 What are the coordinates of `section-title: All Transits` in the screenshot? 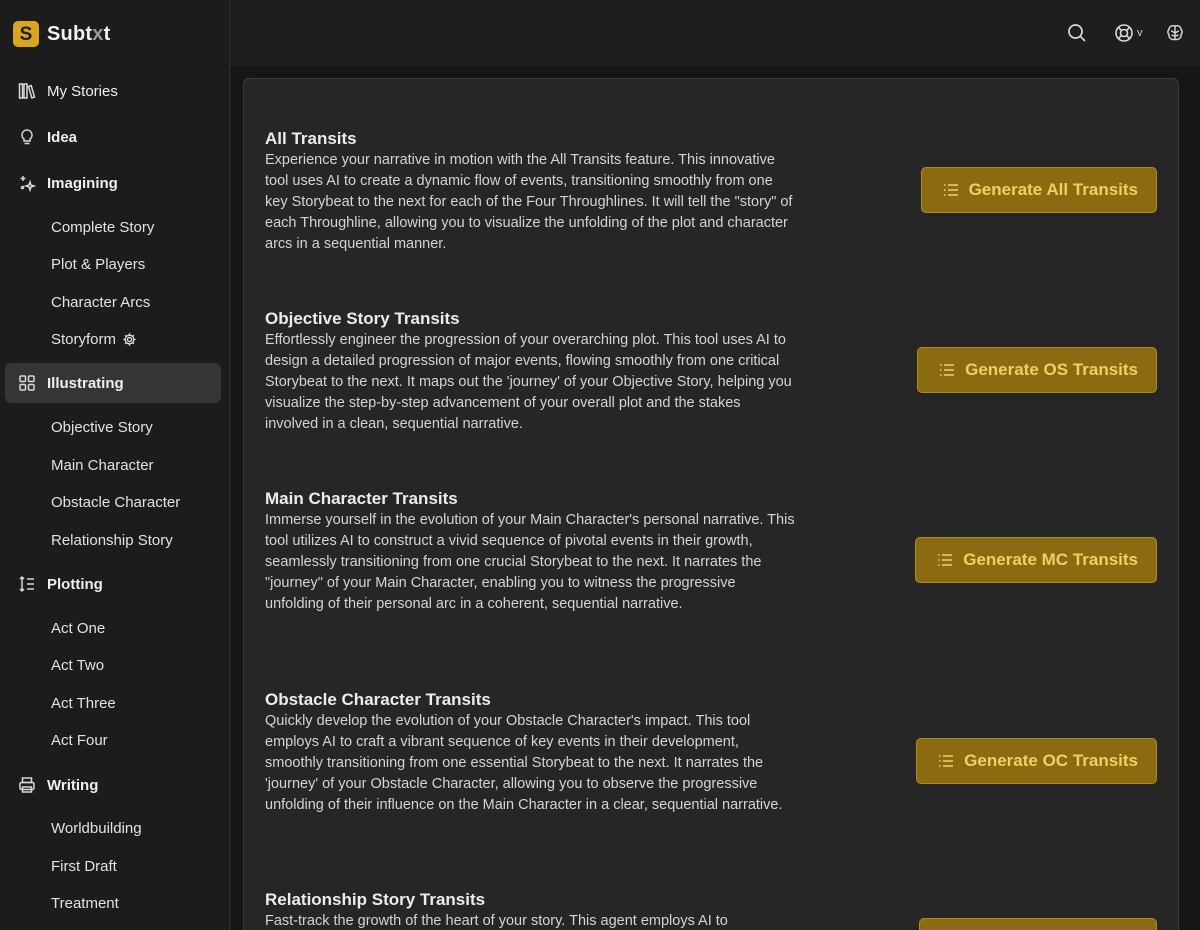 It's located at (311, 138).